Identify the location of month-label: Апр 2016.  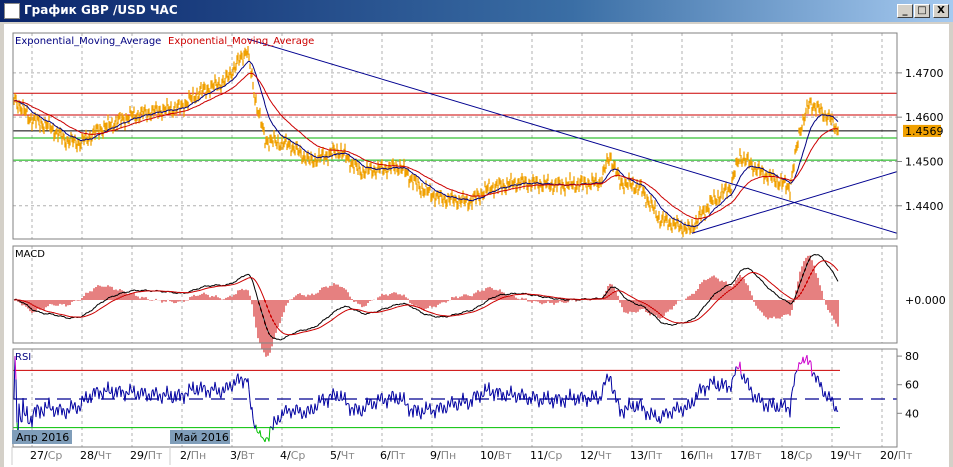
(42, 437).